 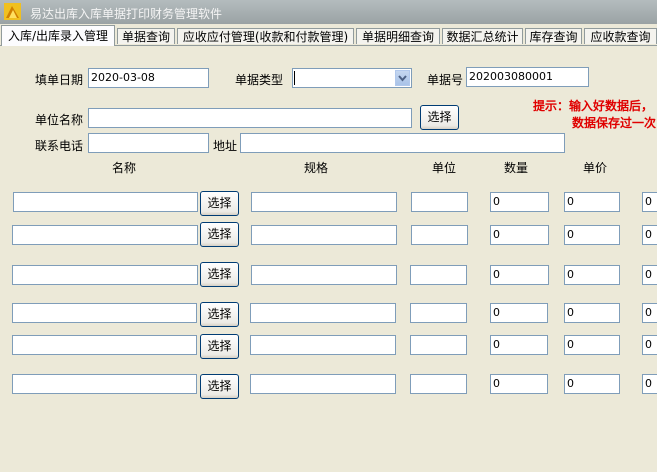 What do you see at coordinates (482, 36) in the screenshot?
I see `tab-summary: 数据汇总统计` at bounding box center [482, 36].